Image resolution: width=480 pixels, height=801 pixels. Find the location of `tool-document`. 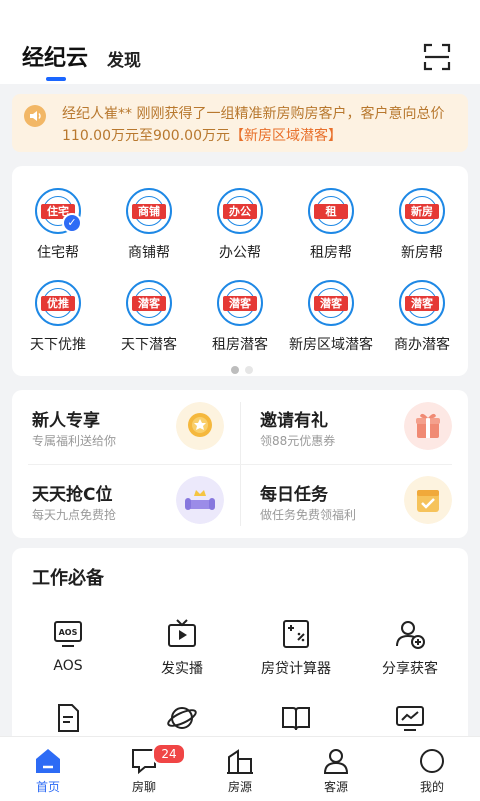

tool-document is located at coordinates (68, 718).